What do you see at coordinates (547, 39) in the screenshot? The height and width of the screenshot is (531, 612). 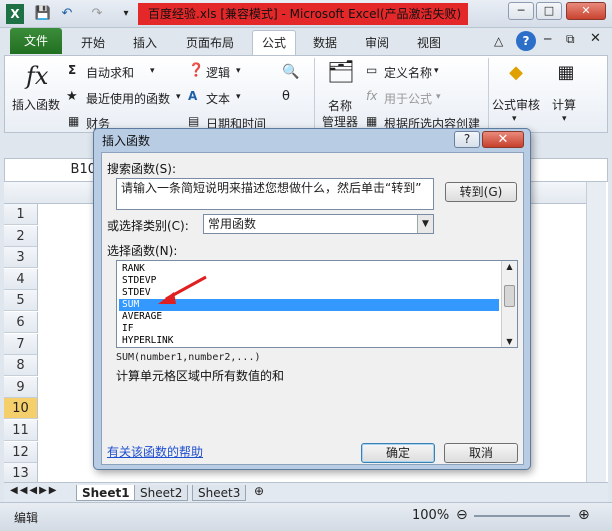 I see `doc-minimize-icon: ─` at bounding box center [547, 39].